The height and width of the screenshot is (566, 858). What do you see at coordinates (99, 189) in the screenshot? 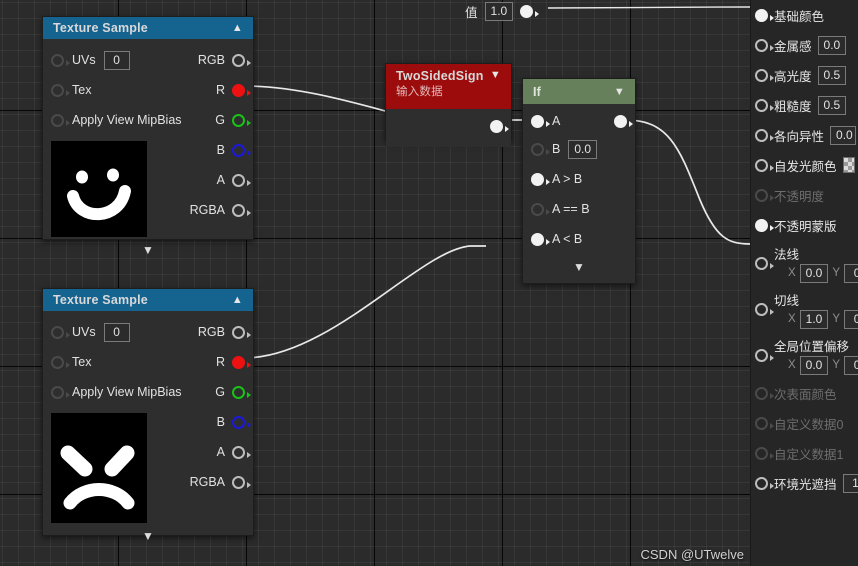
I see `texture-thumbnail-smiley` at bounding box center [99, 189].